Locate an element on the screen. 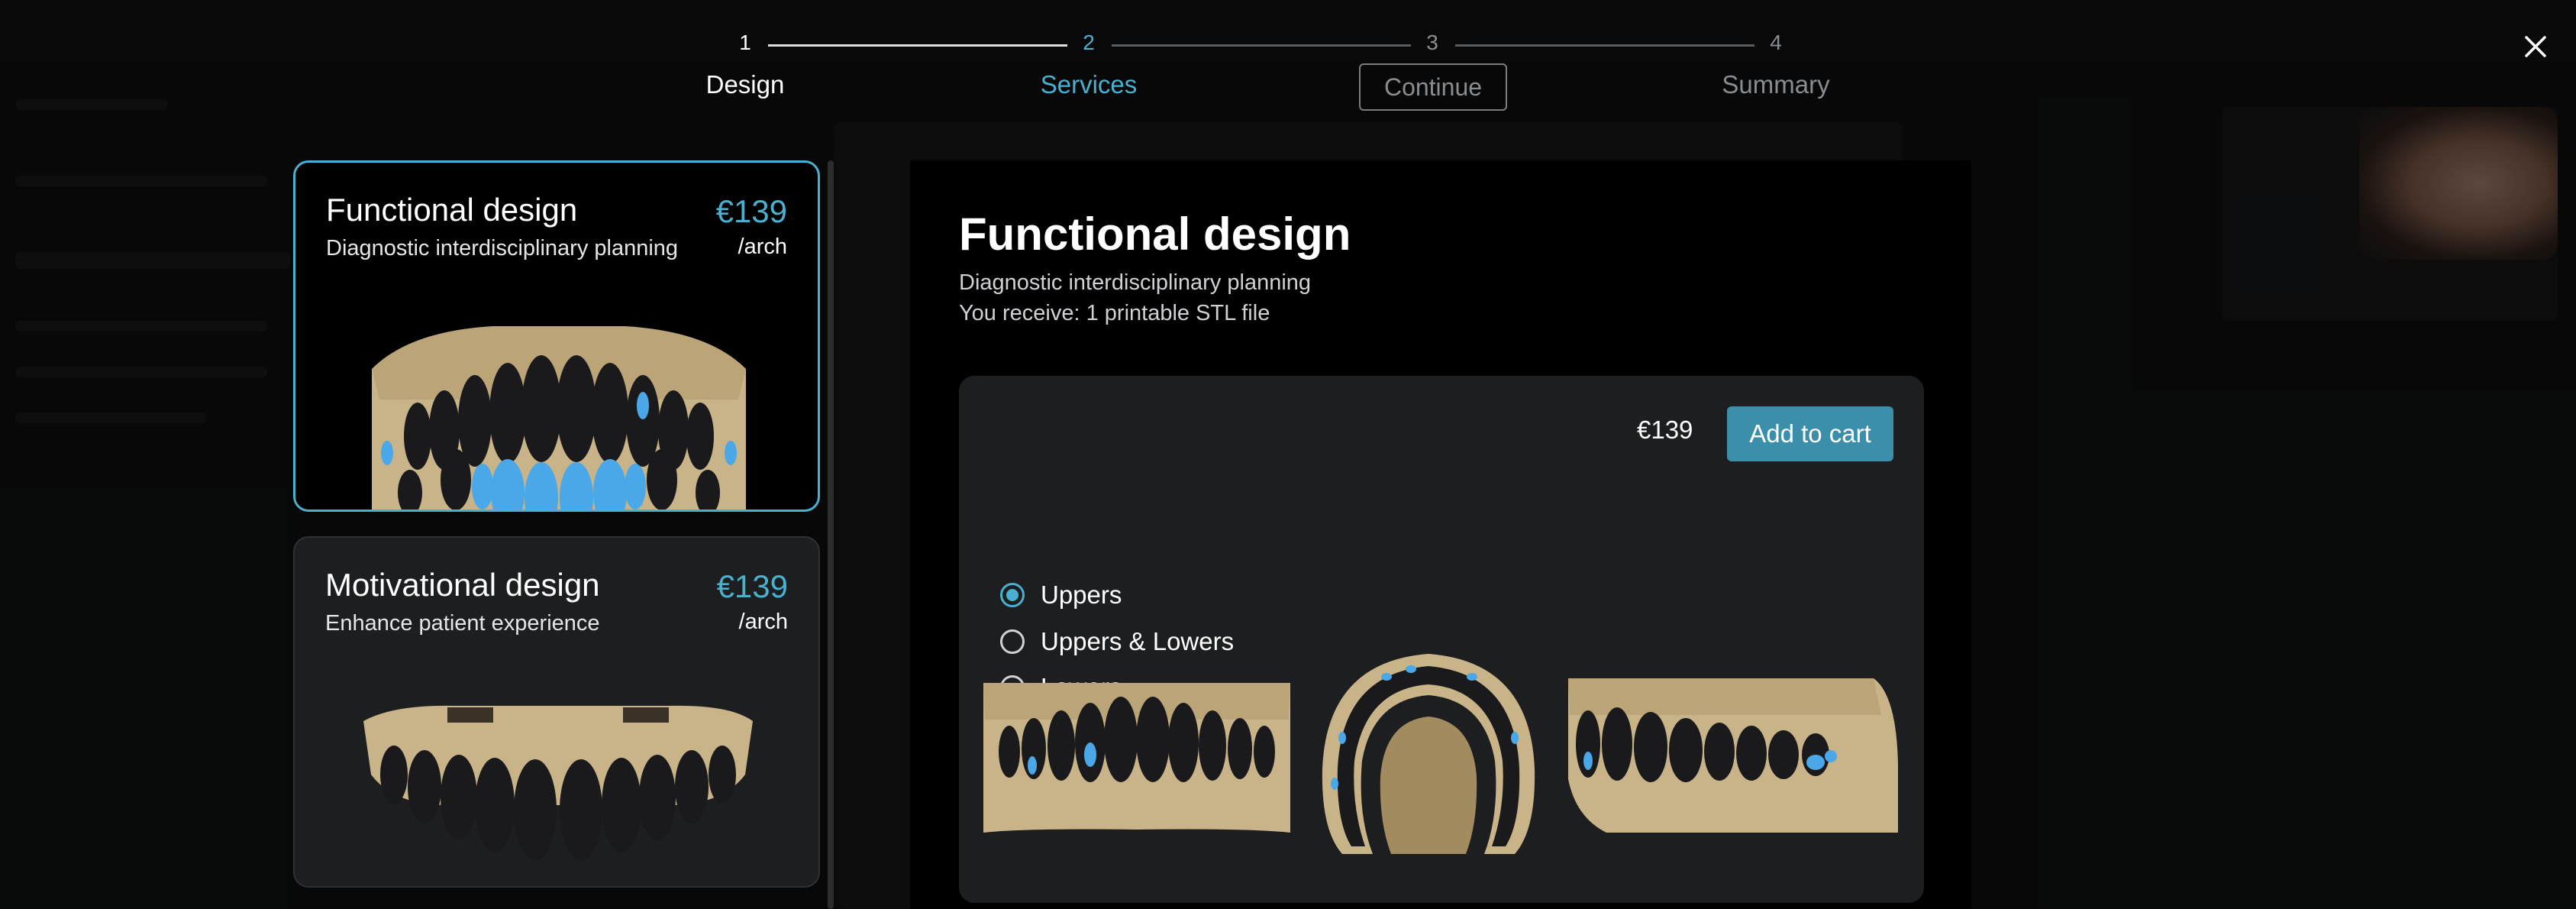 This screenshot has width=2576, height=909. step-2-number: 2 is located at coordinates (1089, 42).